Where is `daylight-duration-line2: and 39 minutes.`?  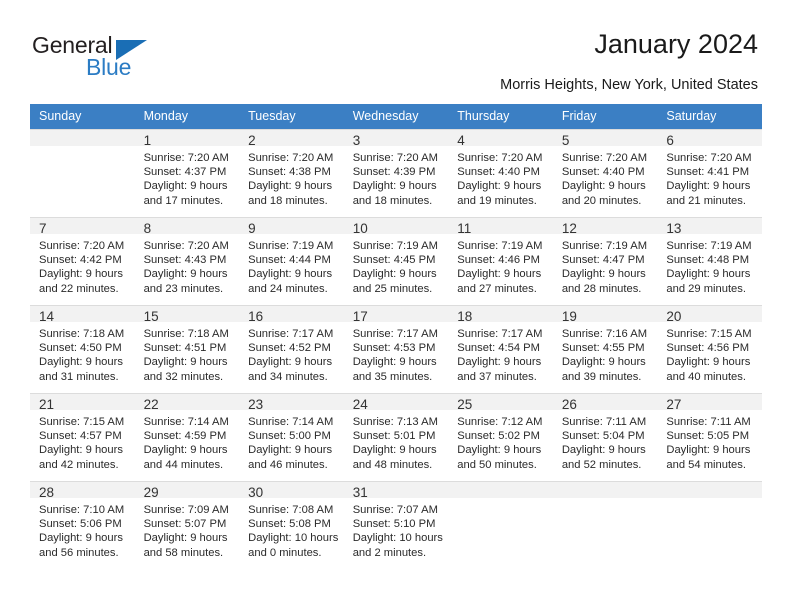
daylight-duration-line2: and 39 minutes. is located at coordinates (601, 376).